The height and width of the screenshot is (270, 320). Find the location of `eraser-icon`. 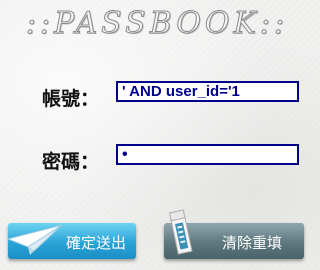

eraser-icon is located at coordinates (180, 232).